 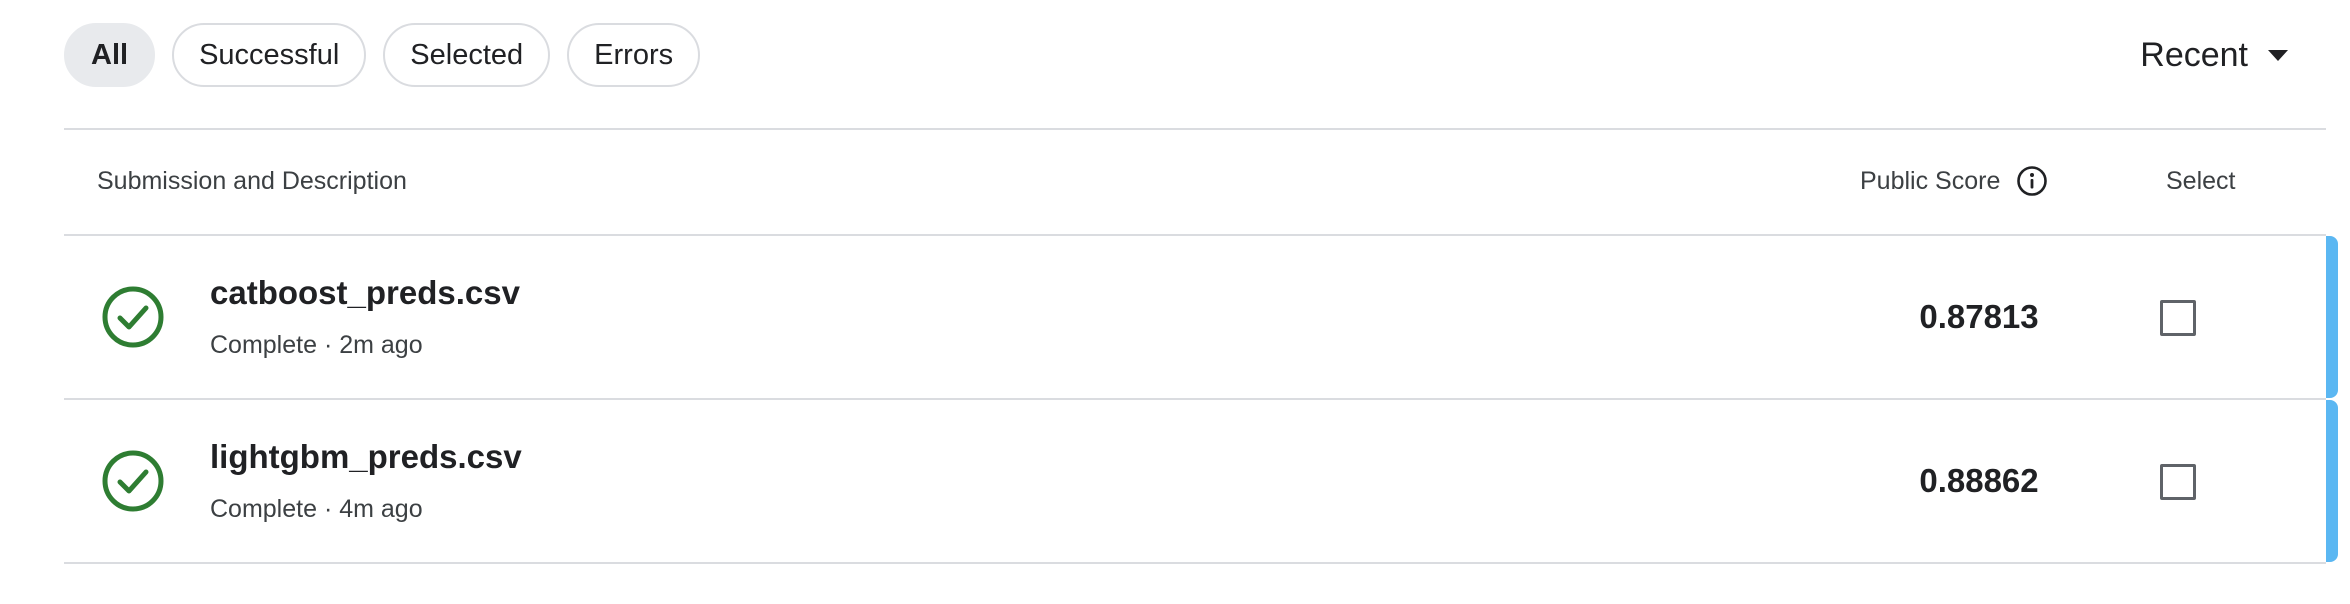 I want to click on filter-bar: All Successful Selected Errors, so click(x=382, y=55).